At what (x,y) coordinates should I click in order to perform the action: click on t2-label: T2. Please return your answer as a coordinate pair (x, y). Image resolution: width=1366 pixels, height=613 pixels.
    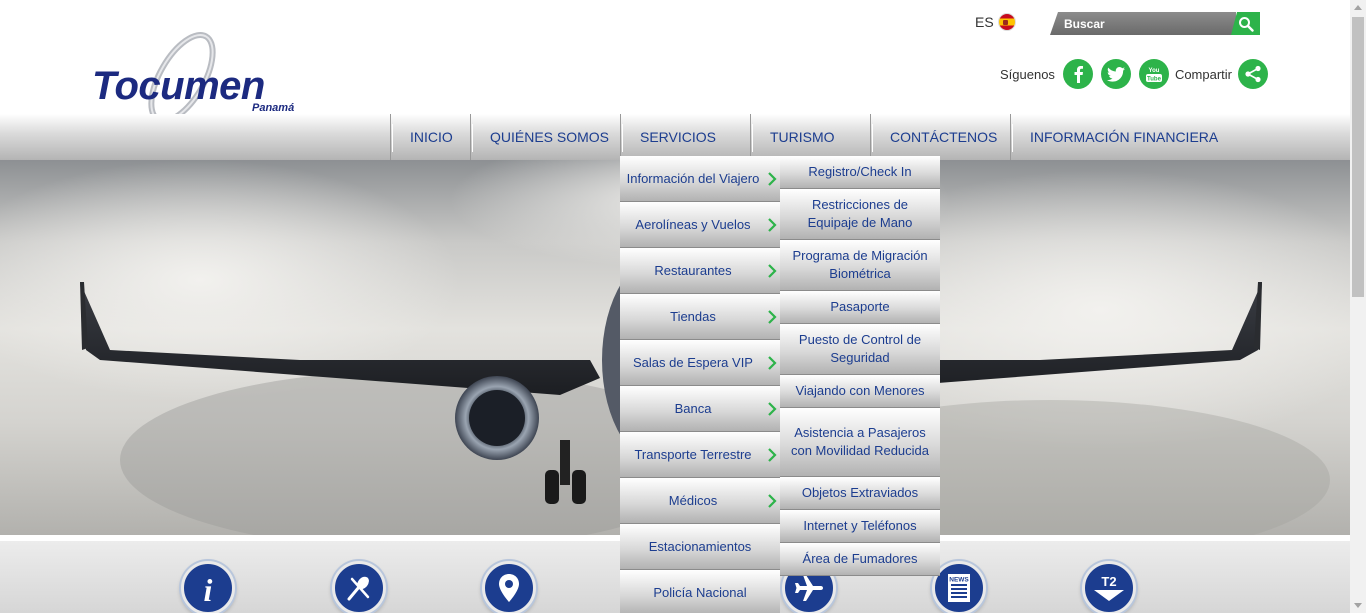
    Looking at the image, I should click on (1108, 581).